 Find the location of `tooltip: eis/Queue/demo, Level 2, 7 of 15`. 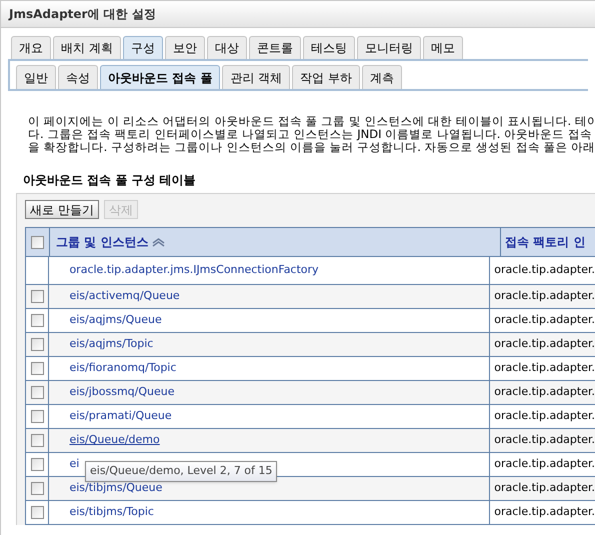

tooltip: eis/Queue/demo, Level 2, 7 of 15 is located at coordinates (181, 471).